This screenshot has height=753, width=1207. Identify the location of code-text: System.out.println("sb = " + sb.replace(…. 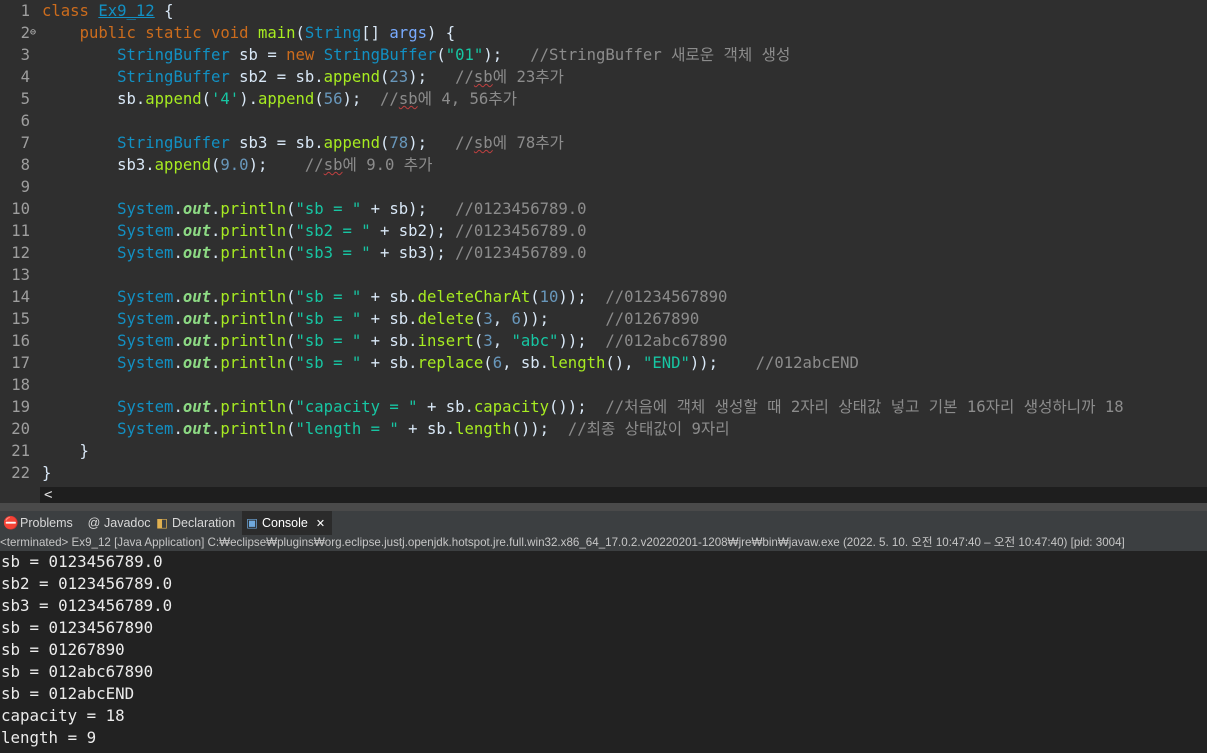
(450, 363).